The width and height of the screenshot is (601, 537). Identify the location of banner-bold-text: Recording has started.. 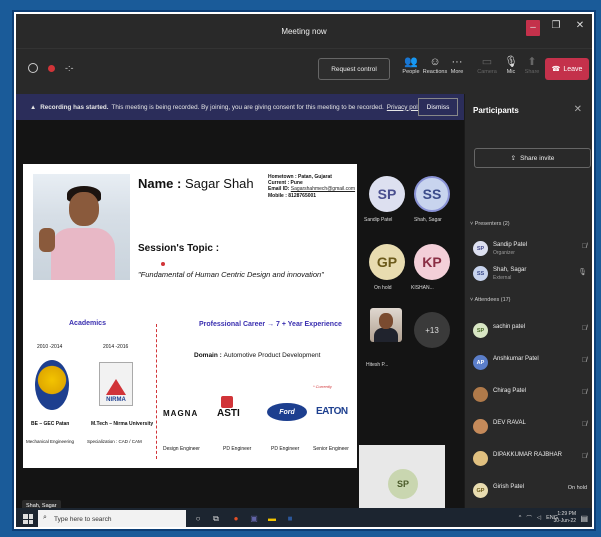
(74, 107).